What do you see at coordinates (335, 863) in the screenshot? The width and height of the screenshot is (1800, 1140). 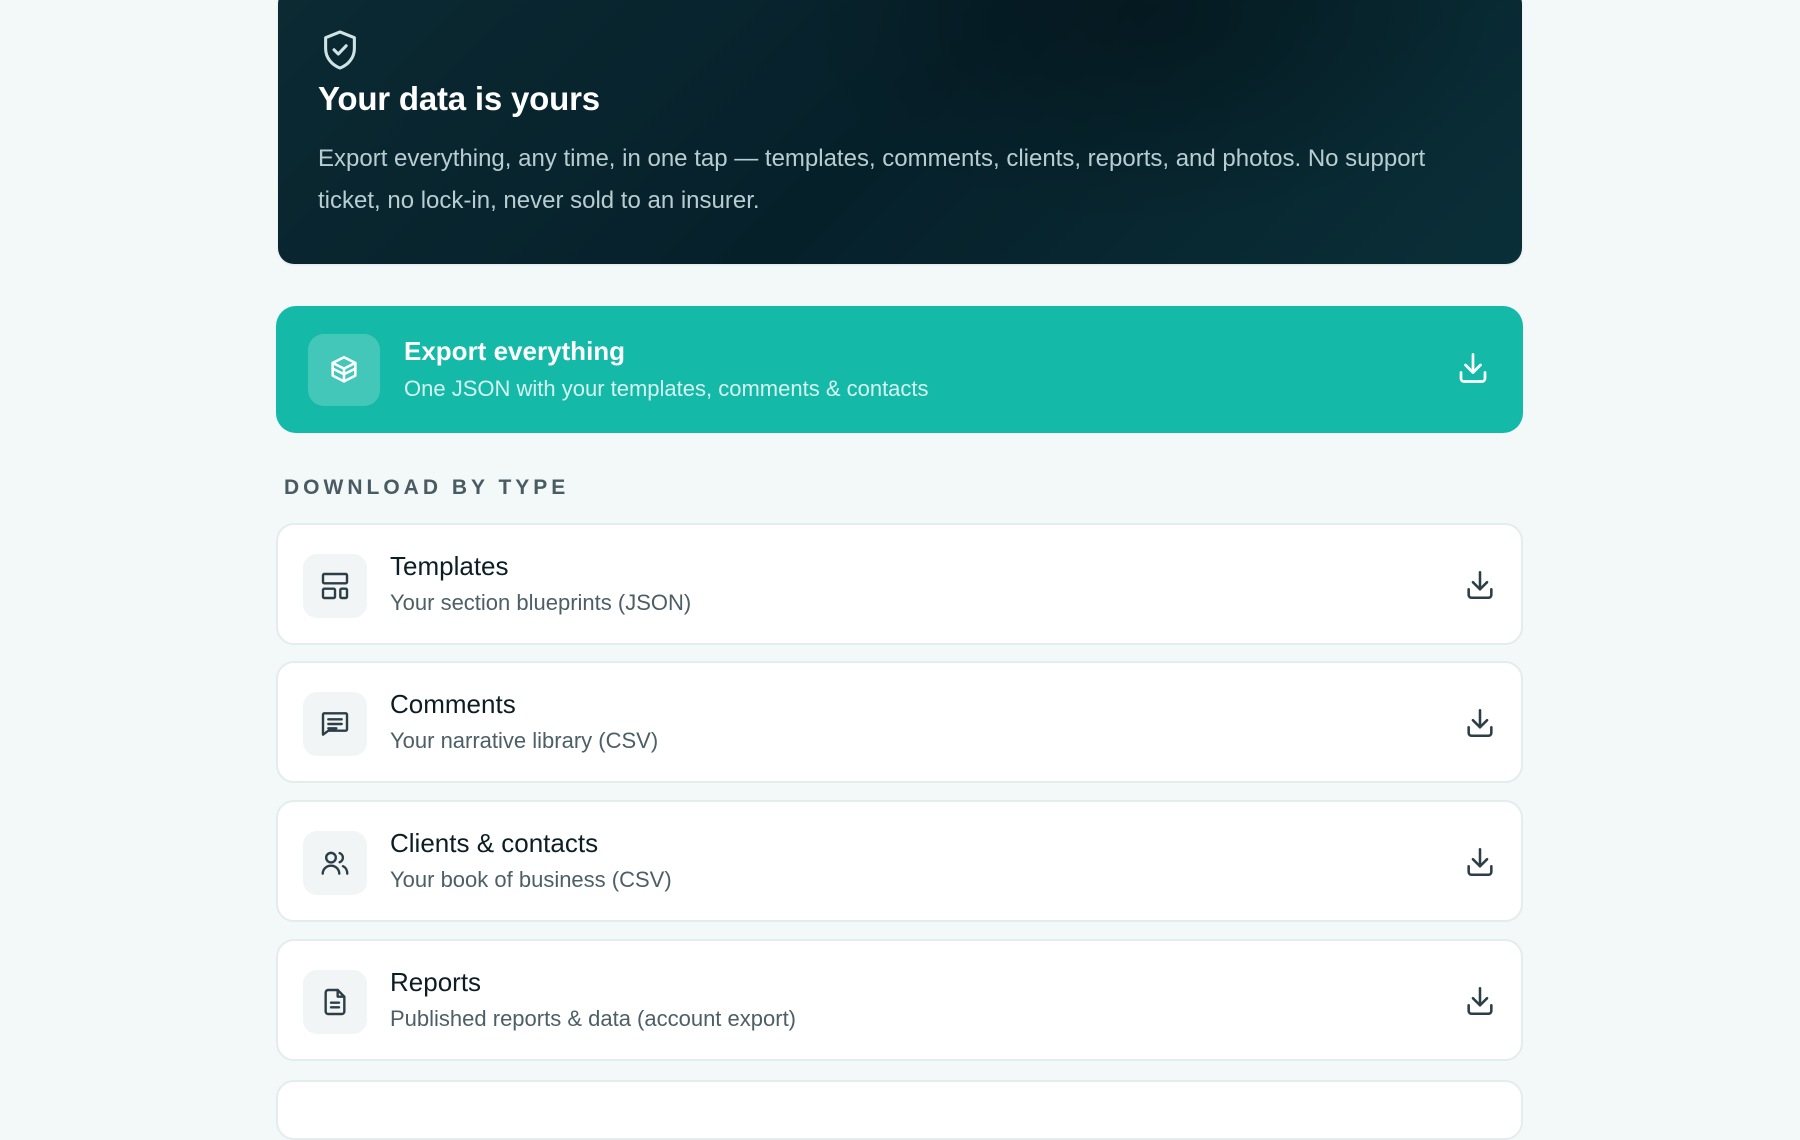 I see `users-icon` at bounding box center [335, 863].